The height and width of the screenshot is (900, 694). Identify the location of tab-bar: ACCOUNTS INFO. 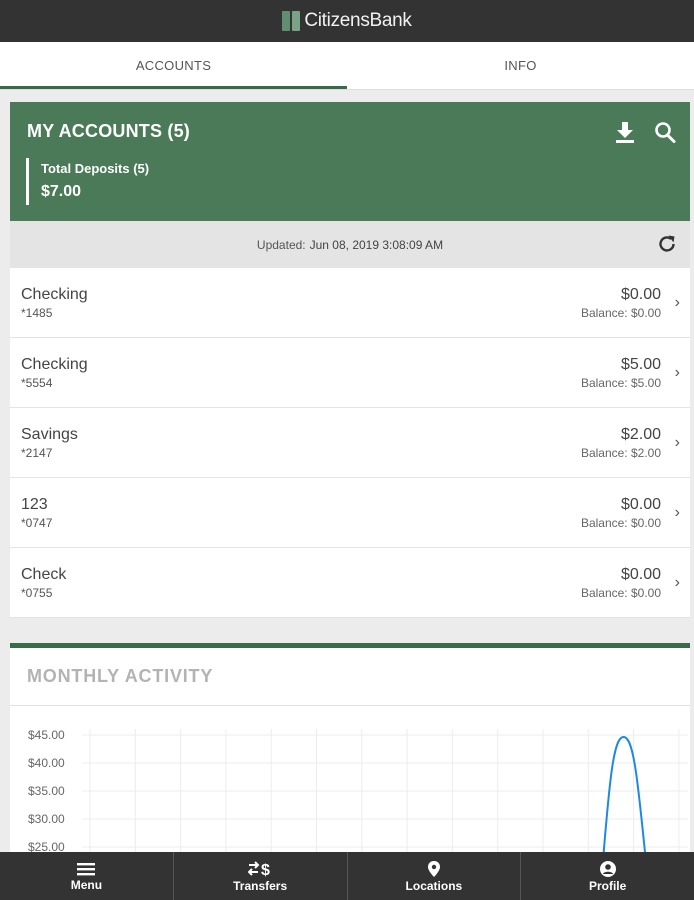
(347, 66).